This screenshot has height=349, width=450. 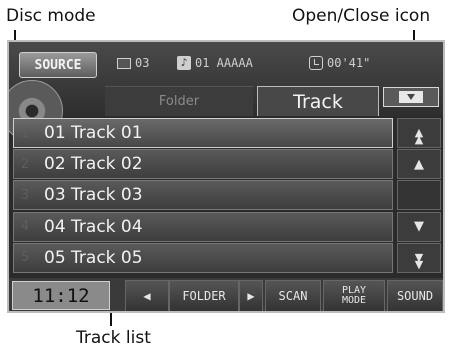 I want to click on eject-icon, so click(x=411, y=97).